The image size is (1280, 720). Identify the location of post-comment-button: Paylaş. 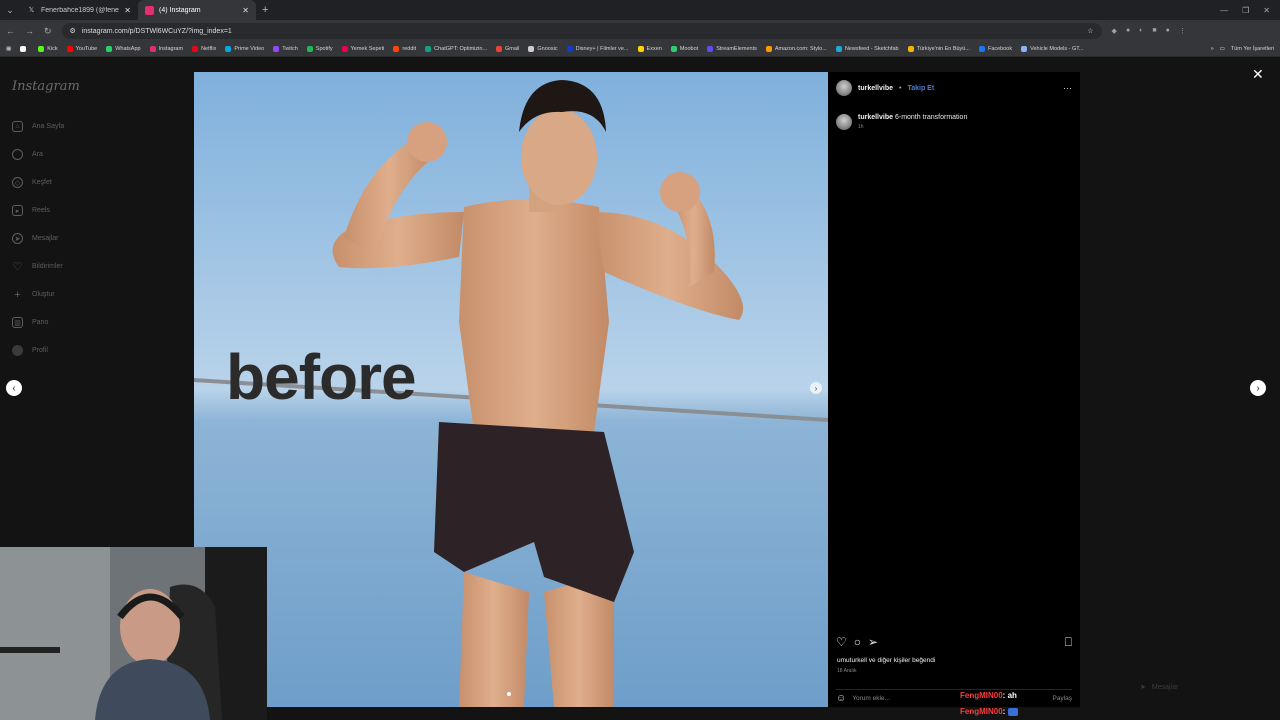
(1062, 698).